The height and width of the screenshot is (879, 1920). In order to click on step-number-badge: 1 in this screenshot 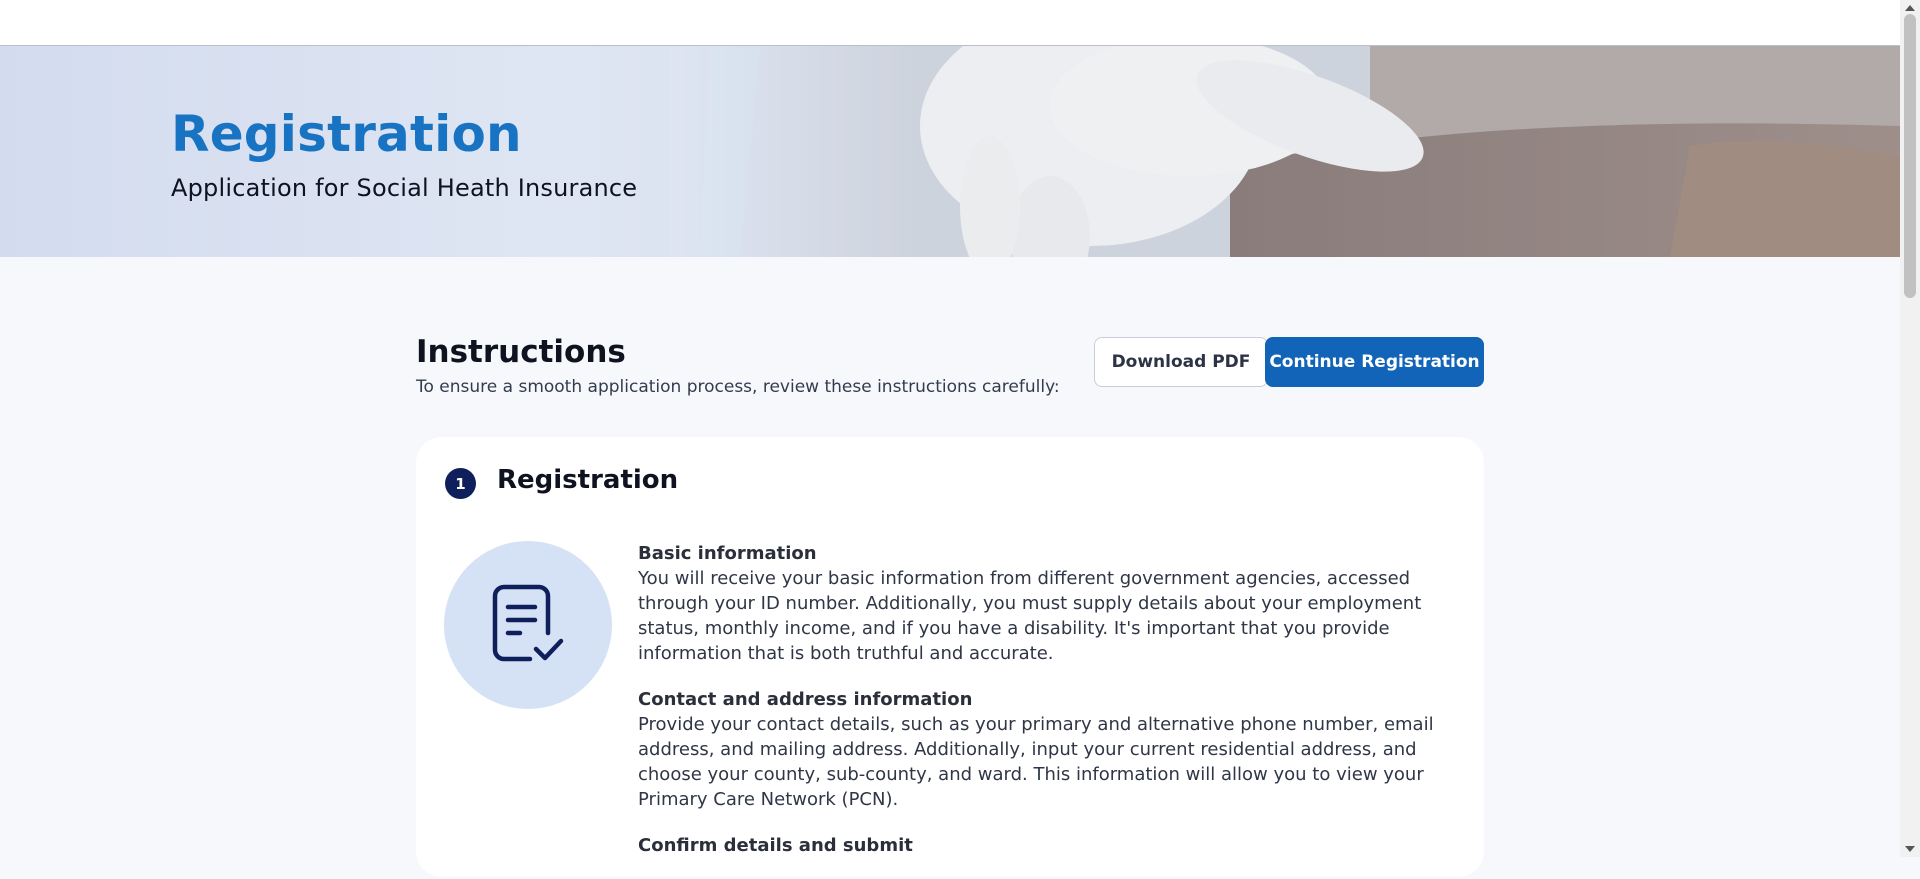, I will do `click(460, 483)`.